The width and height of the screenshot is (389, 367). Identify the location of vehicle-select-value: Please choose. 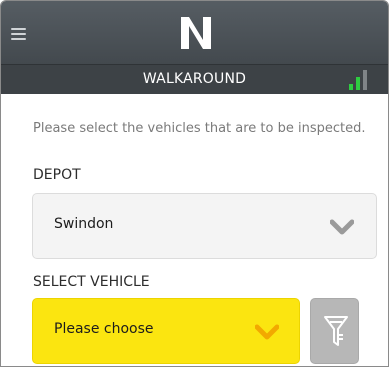
(104, 329).